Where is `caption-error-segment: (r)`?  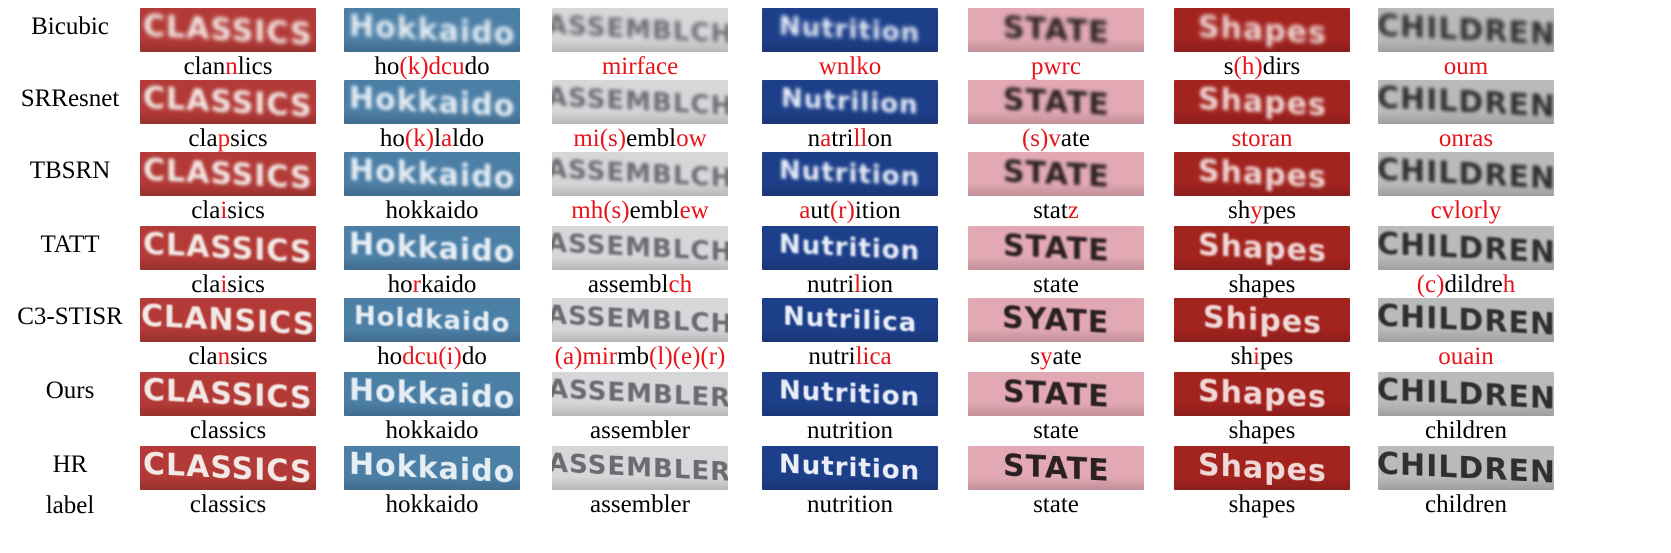 caption-error-segment: (r) is located at coordinates (842, 210).